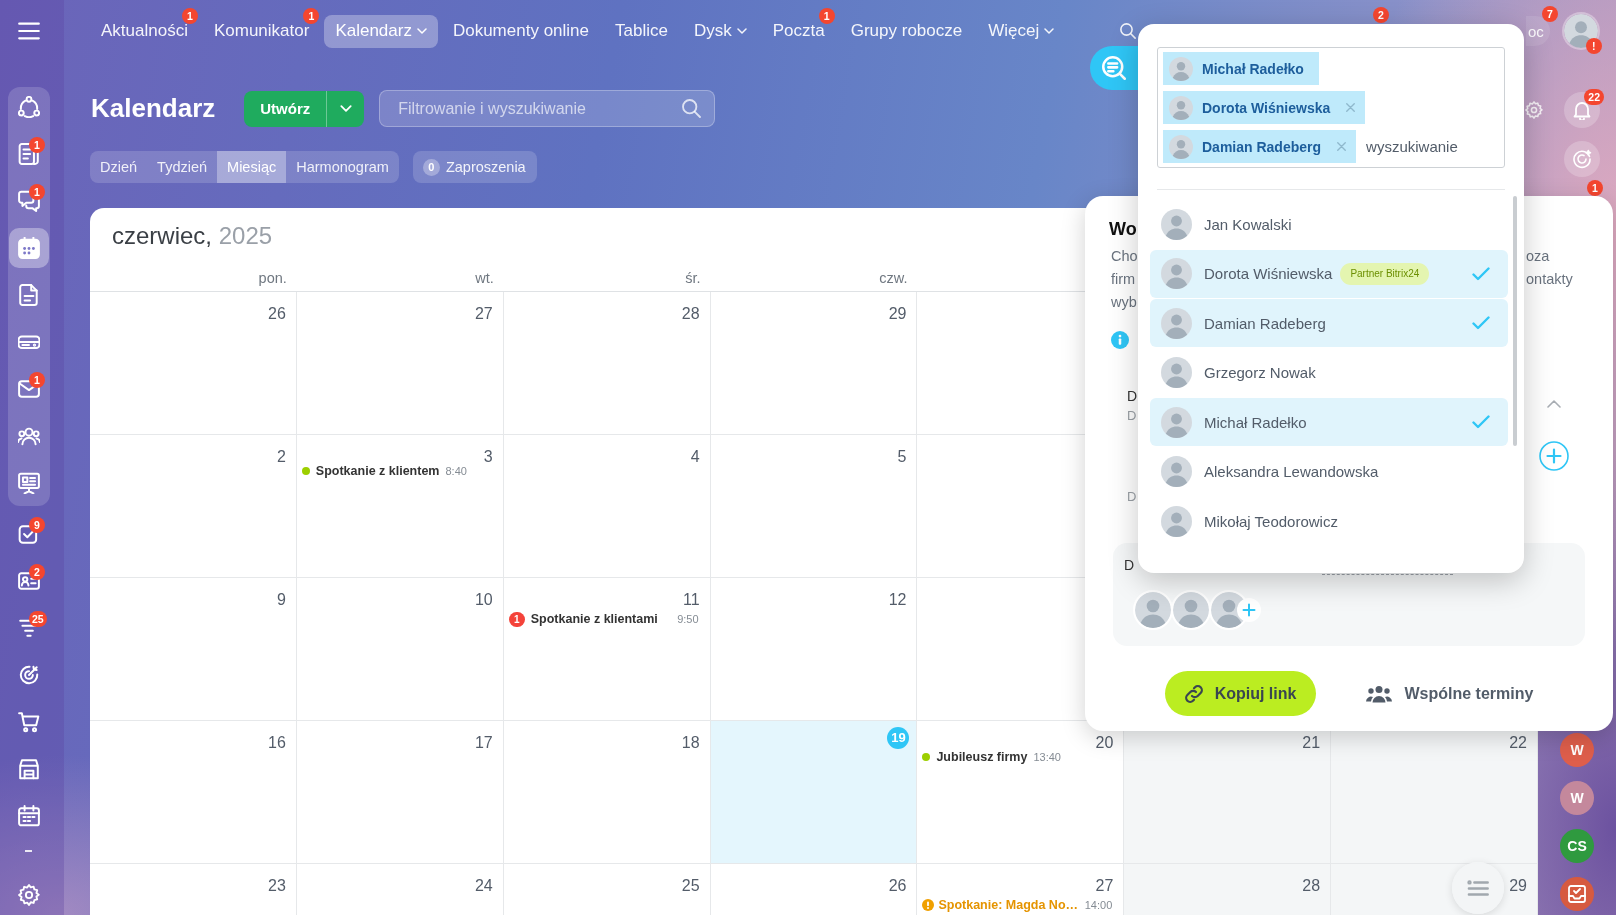 The height and width of the screenshot is (915, 1616). Describe the element at coordinates (1478, 888) in the screenshot. I see `list-icon` at that location.